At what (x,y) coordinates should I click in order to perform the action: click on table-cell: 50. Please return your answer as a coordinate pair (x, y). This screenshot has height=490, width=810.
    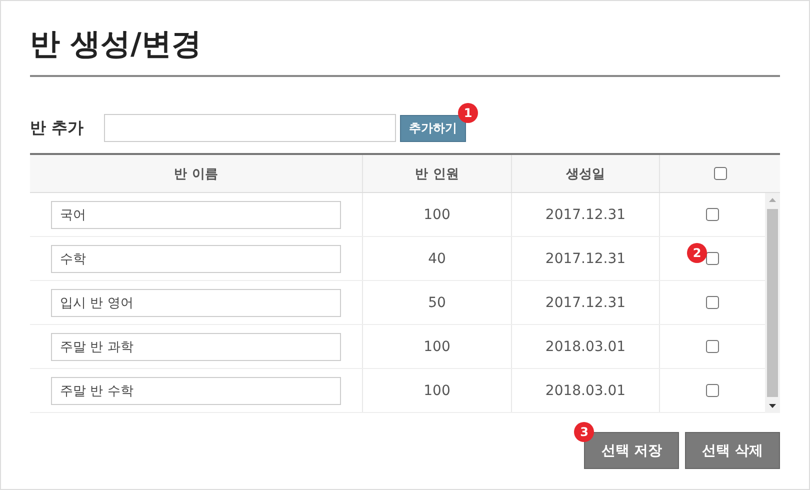
    Looking at the image, I should click on (437, 302).